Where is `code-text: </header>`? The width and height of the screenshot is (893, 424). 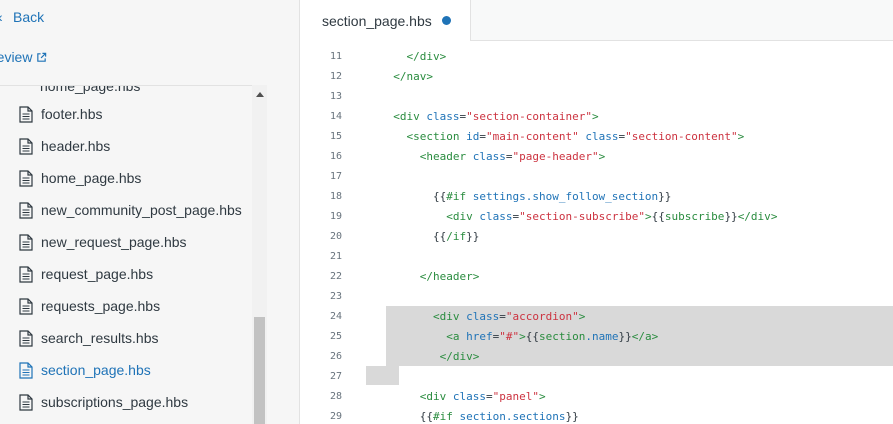 code-text: </header> is located at coordinates (449, 276).